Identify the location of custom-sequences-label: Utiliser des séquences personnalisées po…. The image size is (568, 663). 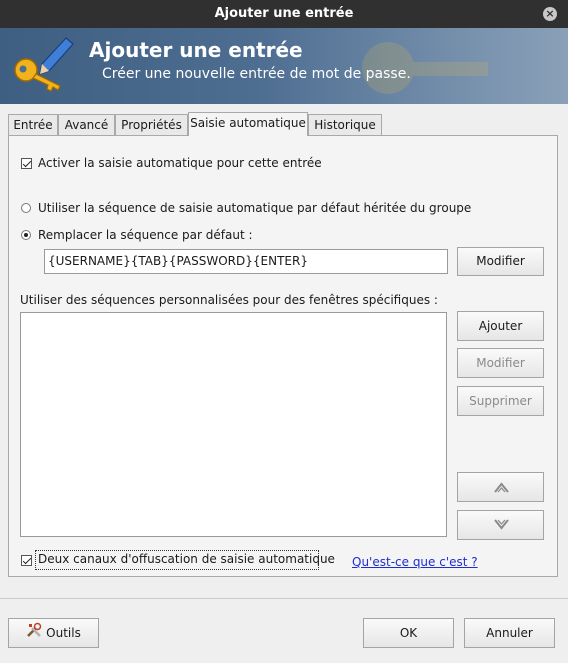
(229, 300).